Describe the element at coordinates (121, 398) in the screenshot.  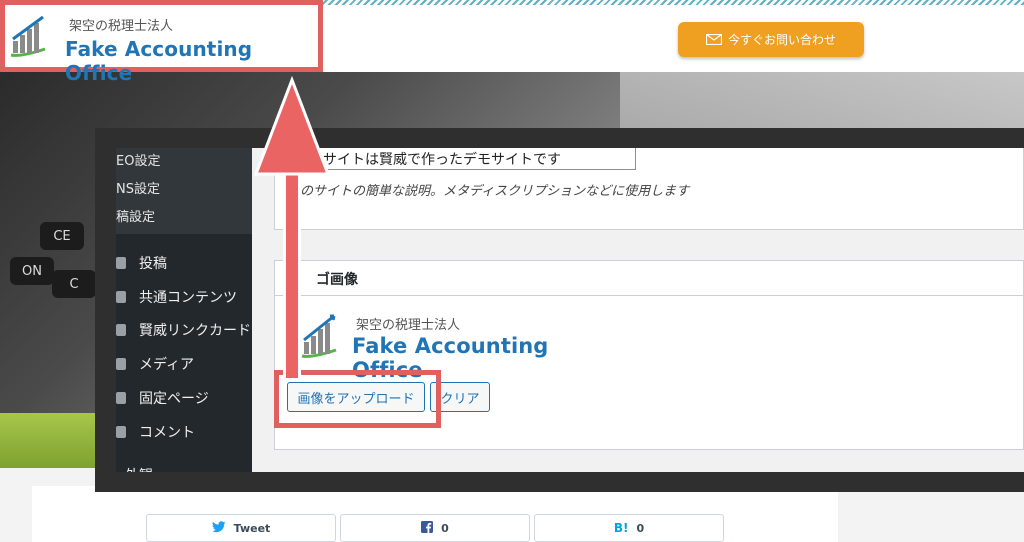
I see `page-icon` at that location.